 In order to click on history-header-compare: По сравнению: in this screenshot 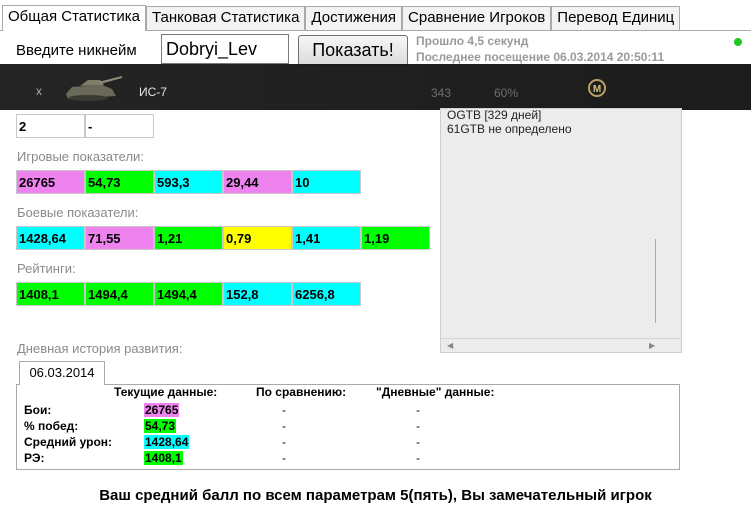, I will do `click(301, 392)`.